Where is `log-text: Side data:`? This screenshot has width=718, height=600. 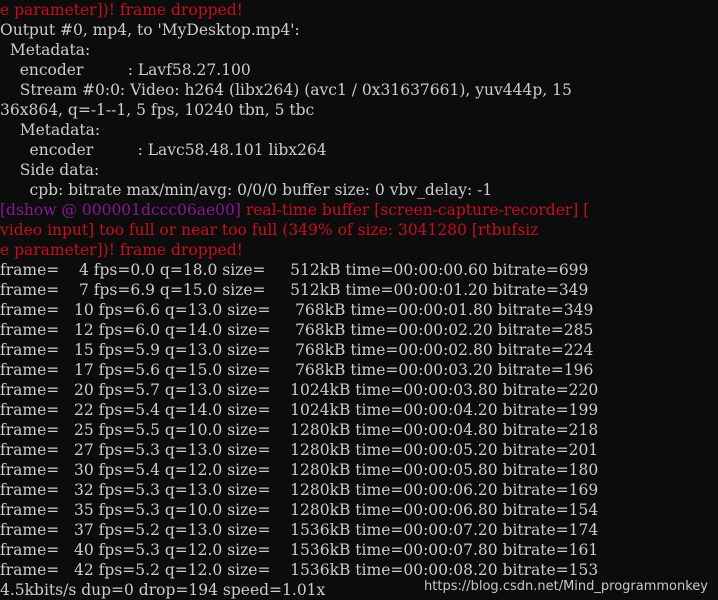 log-text: Side data: is located at coordinates (50, 170).